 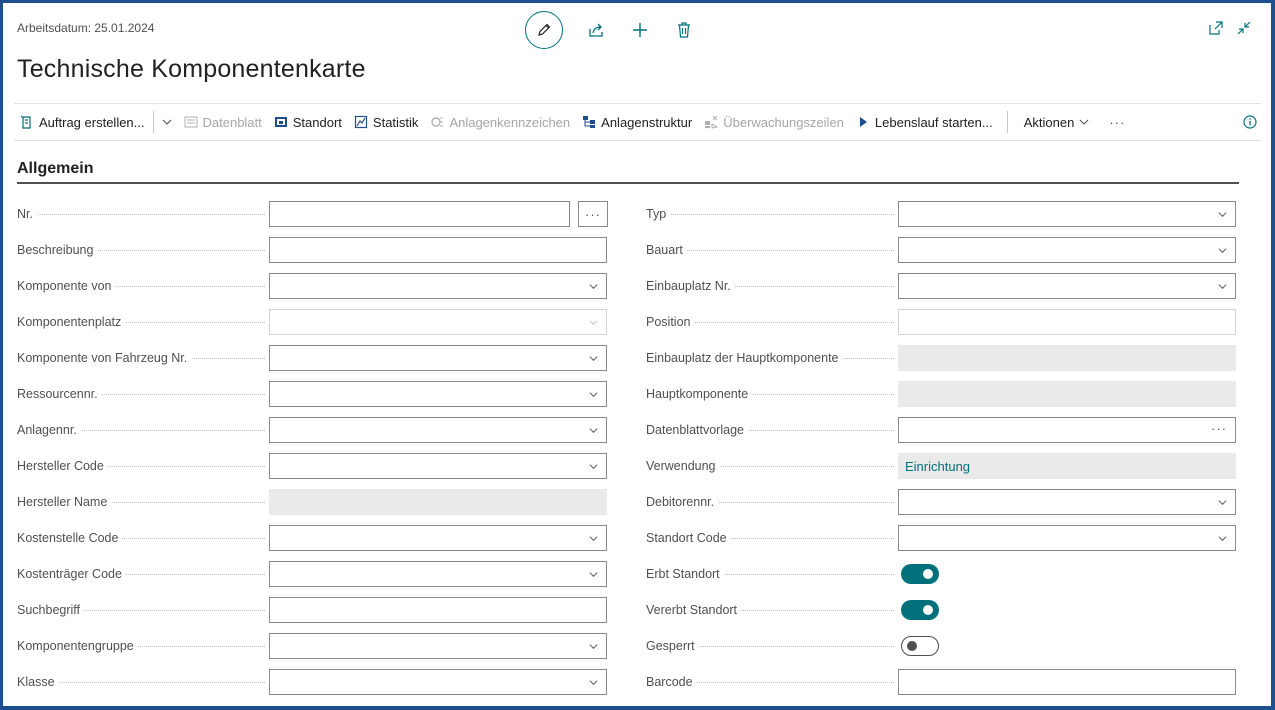 What do you see at coordinates (27, 214) in the screenshot?
I see `field-label: Nr.` at bounding box center [27, 214].